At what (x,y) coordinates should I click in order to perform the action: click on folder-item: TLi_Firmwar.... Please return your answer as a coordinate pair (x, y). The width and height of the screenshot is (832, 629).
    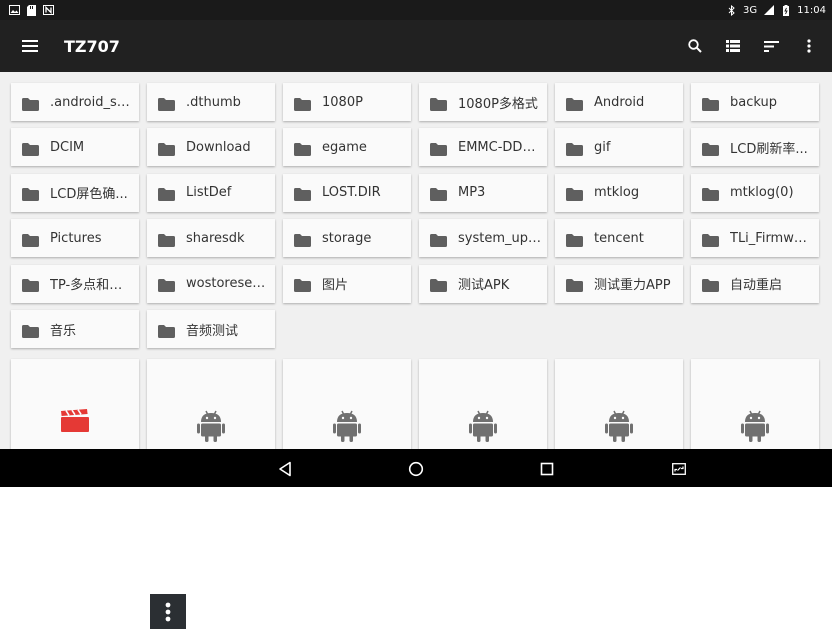
    Looking at the image, I should click on (755, 238).